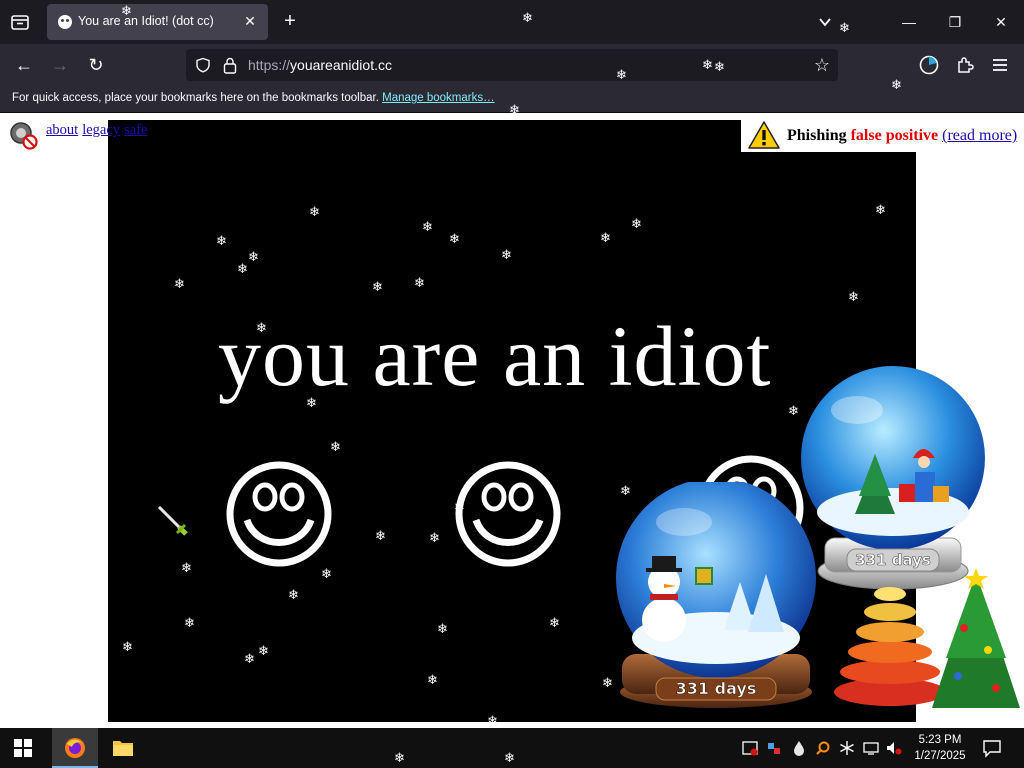 This screenshot has width=1024, height=768. What do you see at coordinates (894, 748) in the screenshot?
I see `volume-muted-icon` at bounding box center [894, 748].